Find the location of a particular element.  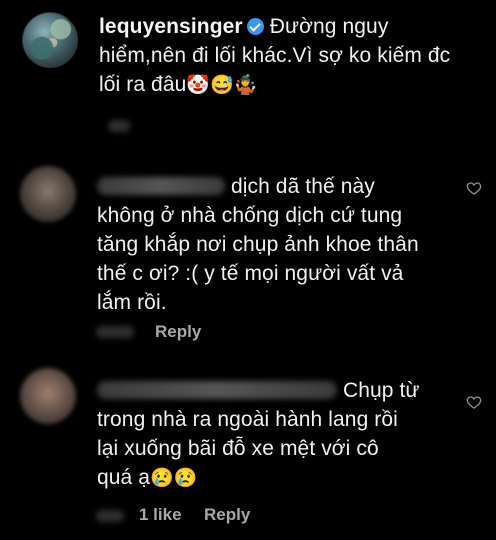

comment-text-line: dịch dã thế này is located at coordinates (236, 186).